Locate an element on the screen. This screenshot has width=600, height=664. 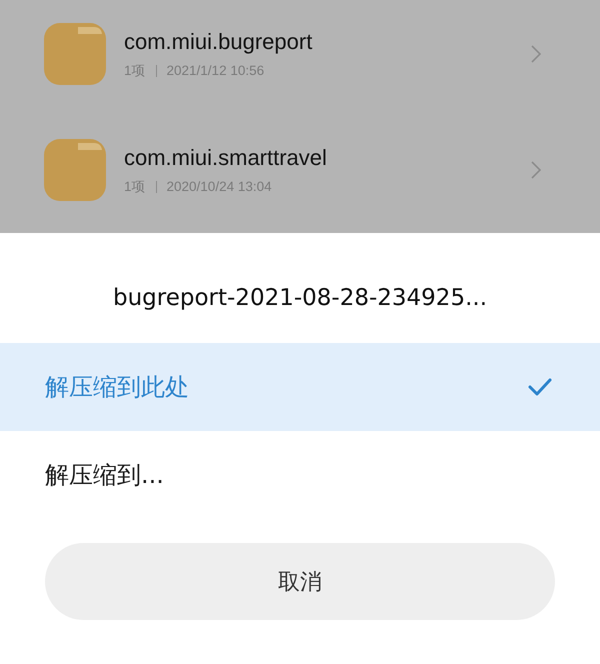
modified-date: 2021/1/12 10:56 is located at coordinates (215, 70).